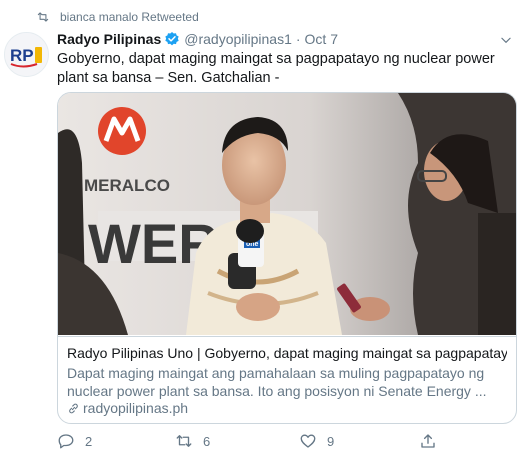  I want to click on reply-count: 2, so click(89, 441).